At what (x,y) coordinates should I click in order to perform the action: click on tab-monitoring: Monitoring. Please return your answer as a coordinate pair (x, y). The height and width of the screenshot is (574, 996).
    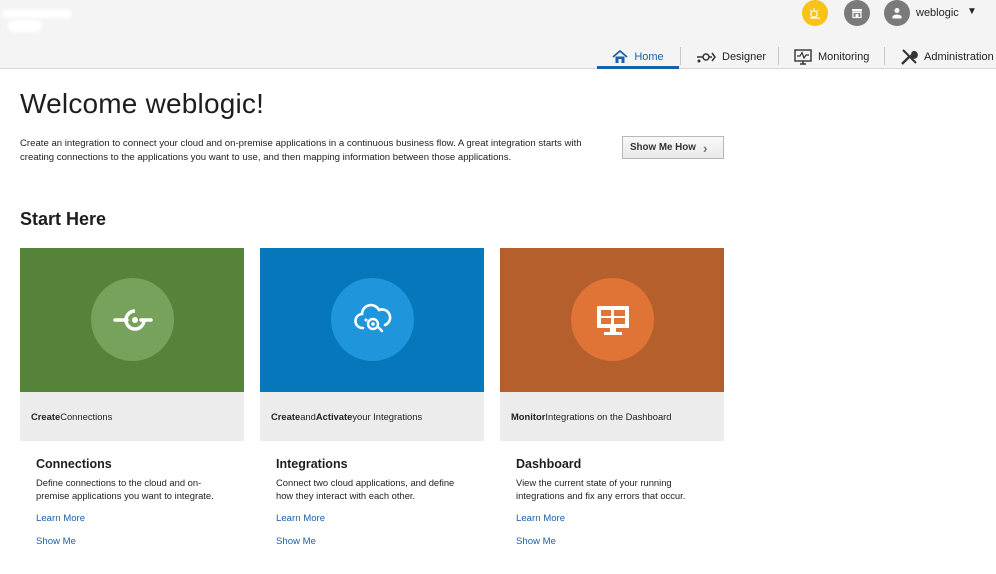
    Looking at the image, I should click on (831, 56).